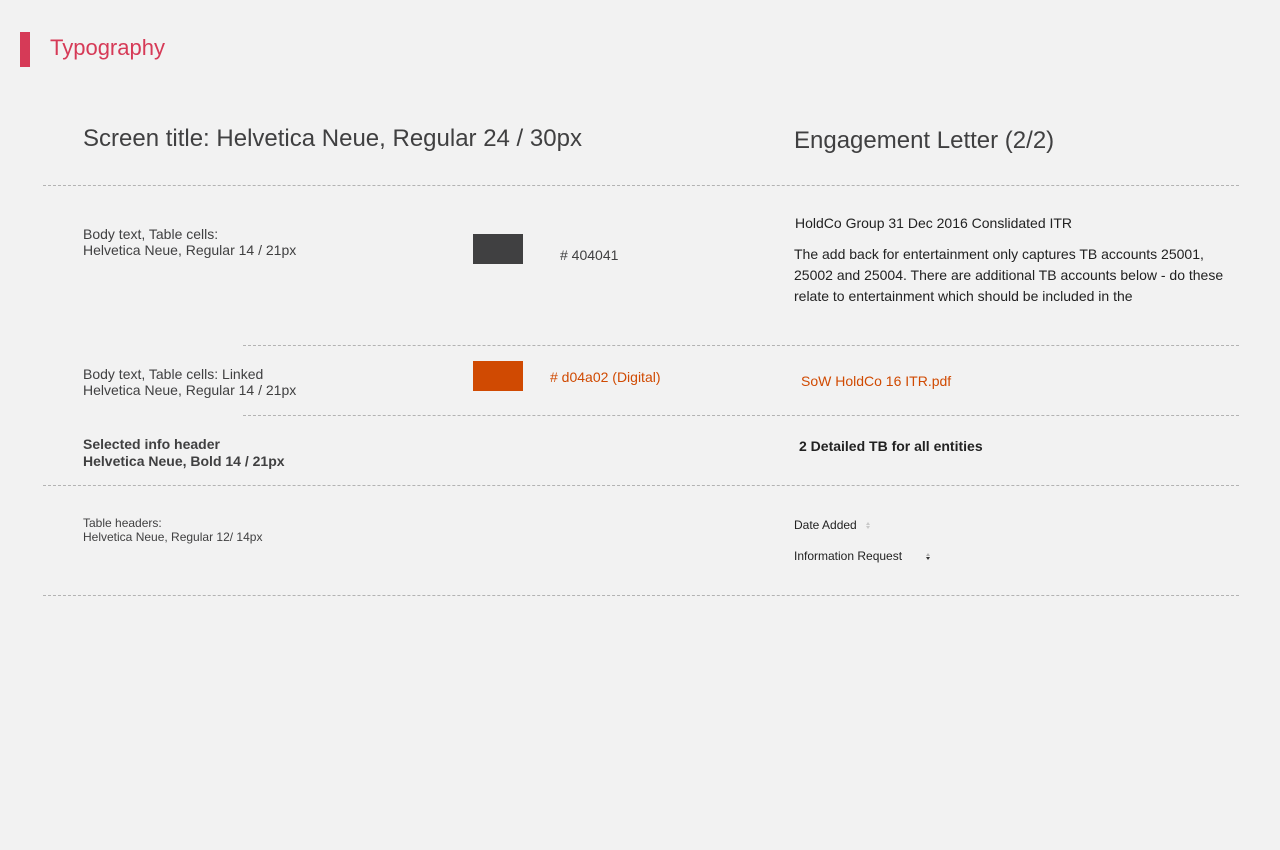  Describe the element at coordinates (928, 556) in the screenshot. I see `sort-descending-icon` at that location.